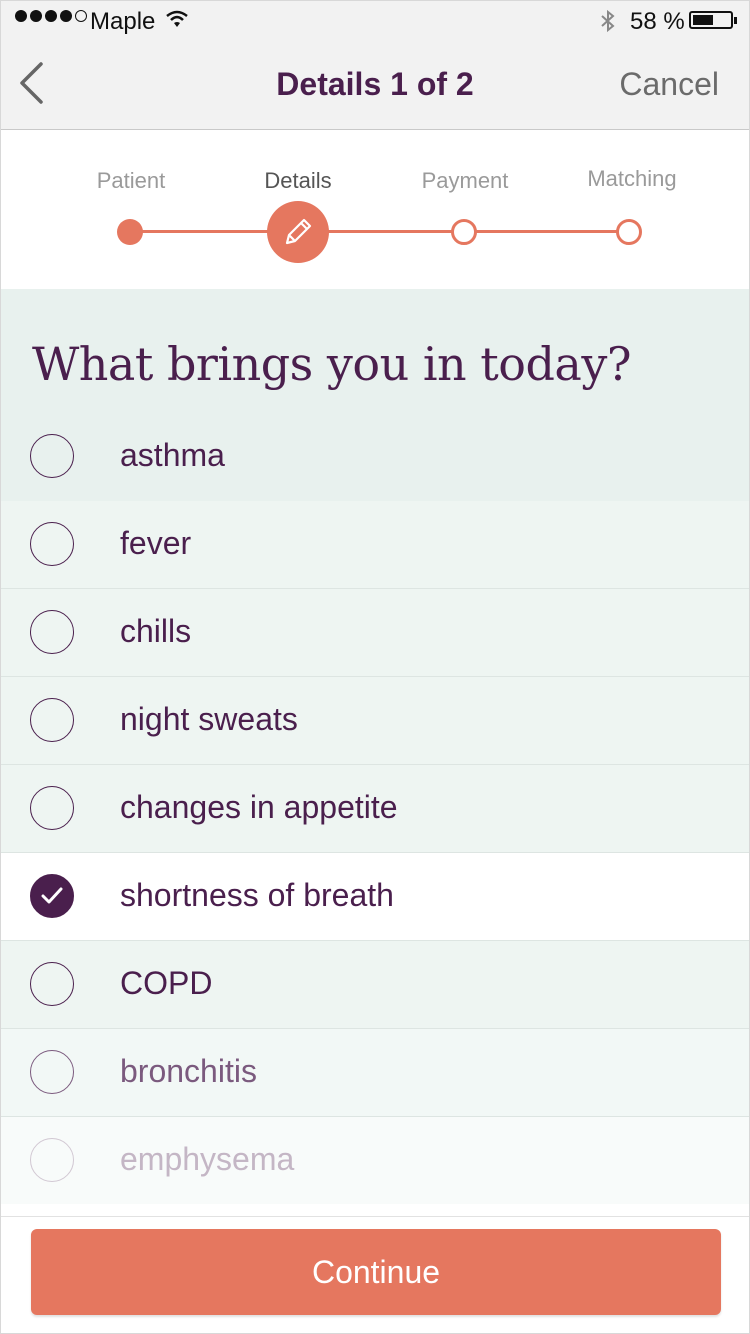 This screenshot has height=1334, width=750. Describe the element at coordinates (51, 16) in the screenshot. I see `signal-strength-icon` at that location.